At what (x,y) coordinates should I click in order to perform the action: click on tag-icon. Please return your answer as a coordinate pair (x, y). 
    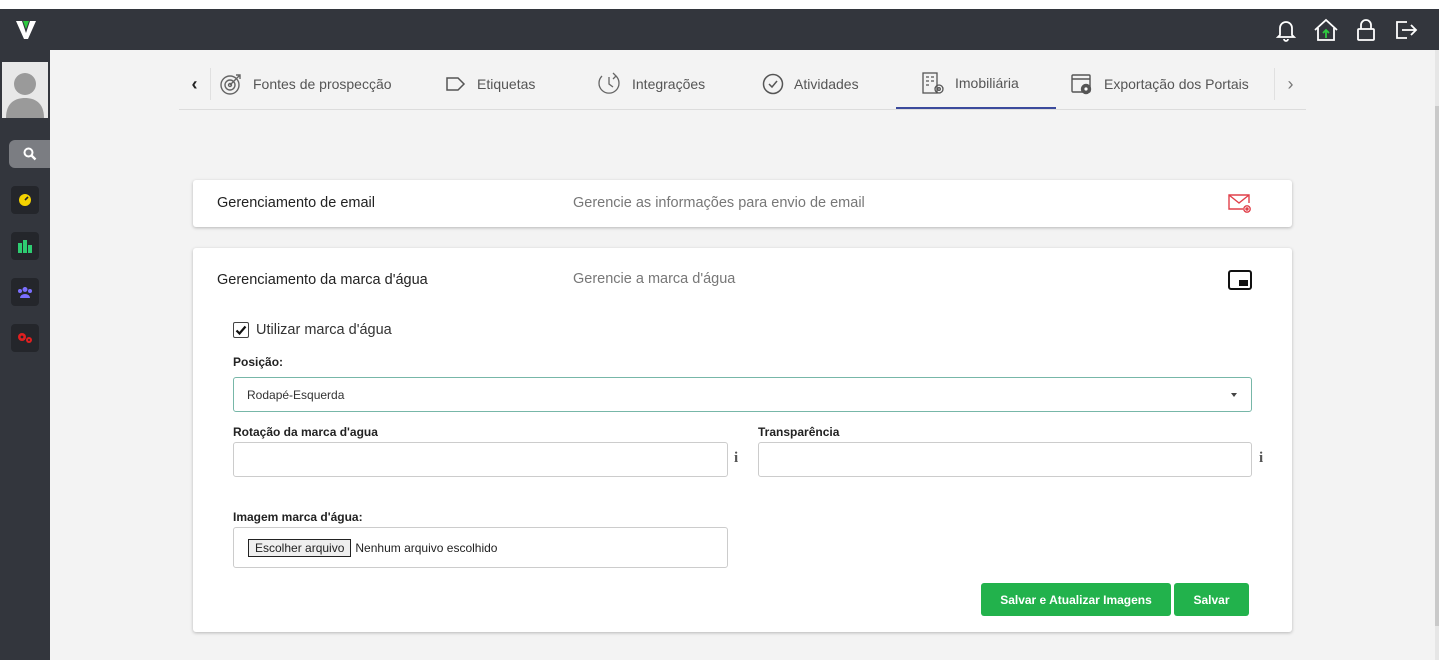
    Looking at the image, I should click on (456, 83).